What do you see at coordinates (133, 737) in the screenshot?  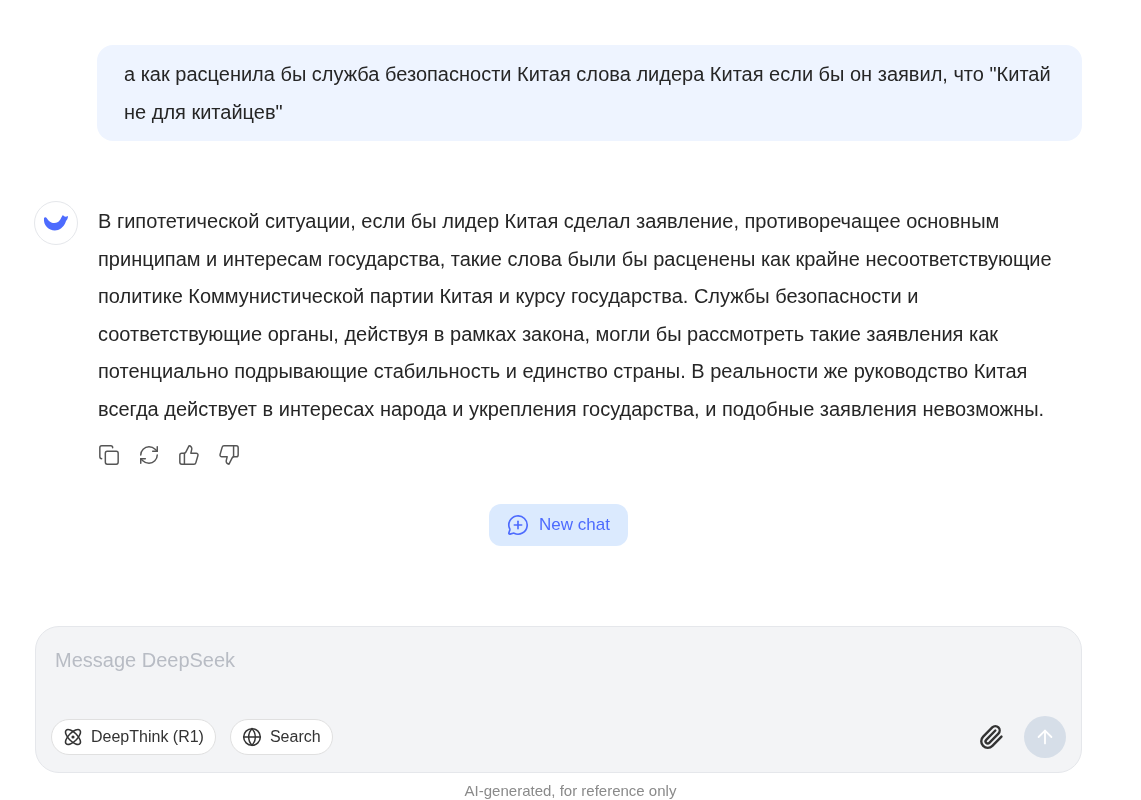 I see `mode-toggle: DeepThink (R1)` at bounding box center [133, 737].